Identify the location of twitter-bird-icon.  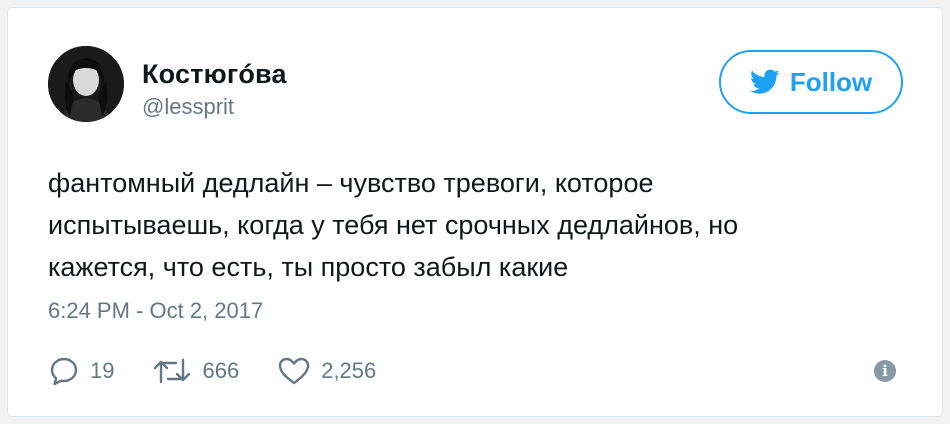
(764, 81).